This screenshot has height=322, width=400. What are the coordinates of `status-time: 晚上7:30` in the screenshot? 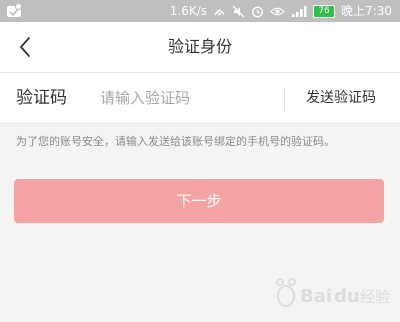 It's located at (366, 11).